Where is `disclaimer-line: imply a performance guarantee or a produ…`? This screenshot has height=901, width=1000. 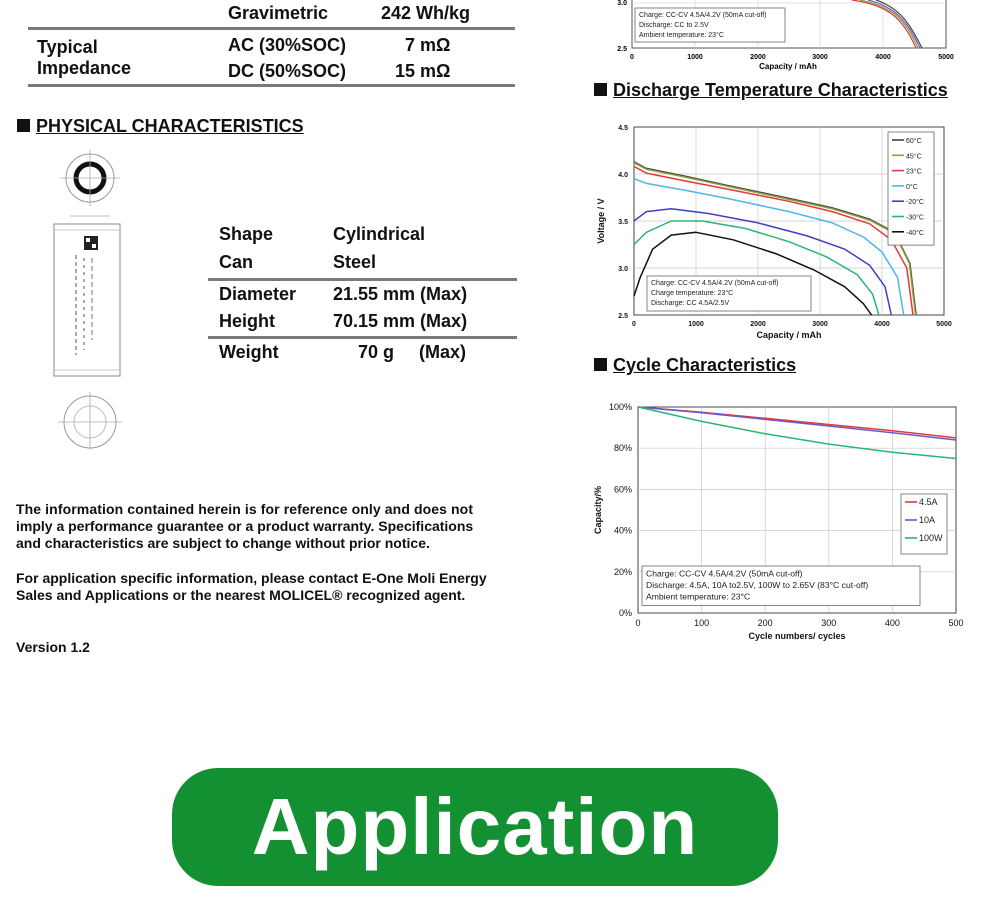 disclaimer-line: imply a performance guarantee or a produ… is located at coordinates (245, 526).